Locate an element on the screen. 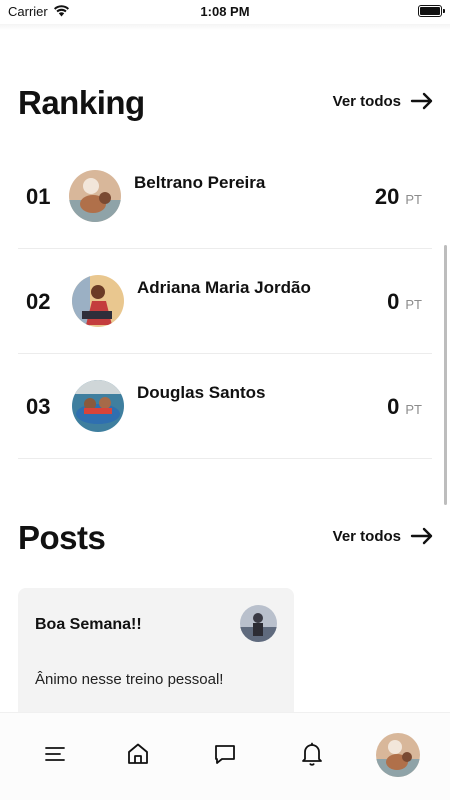  posts-header: Posts Ver todos is located at coordinates (226, 539).